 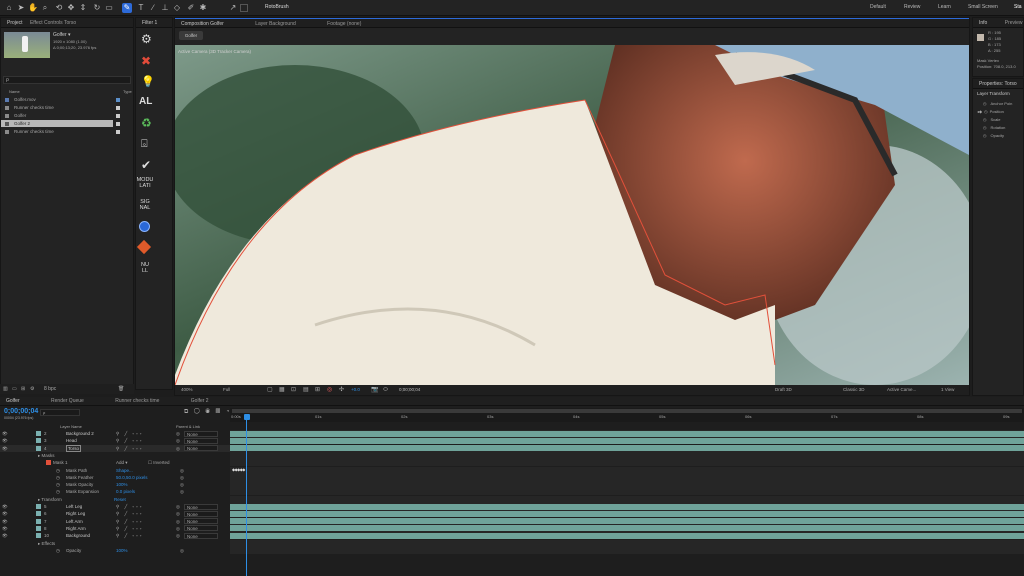 I want to click on mask-inverted-checkbox: ☐ Inverted, so click(x=159, y=462).